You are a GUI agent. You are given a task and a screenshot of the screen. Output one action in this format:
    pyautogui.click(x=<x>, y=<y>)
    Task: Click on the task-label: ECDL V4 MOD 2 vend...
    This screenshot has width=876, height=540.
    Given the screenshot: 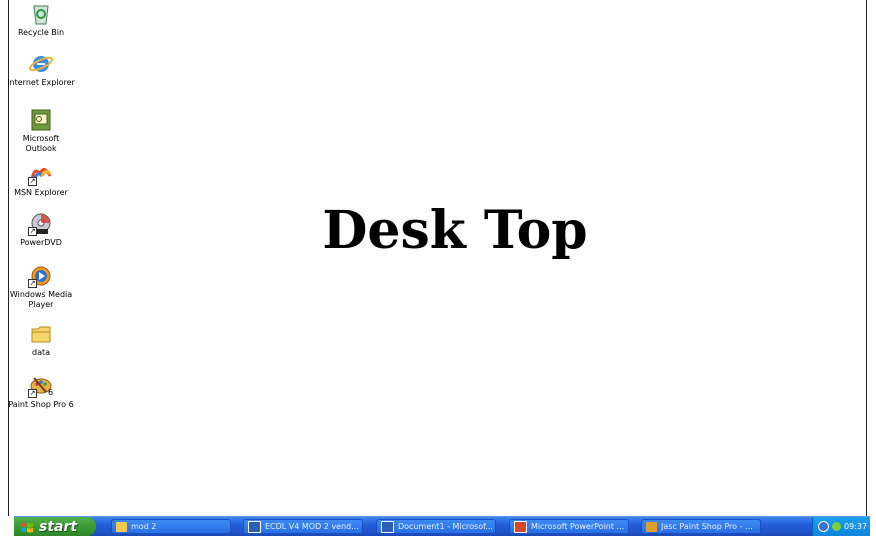 What is the action you would take?
    pyautogui.click(x=312, y=526)
    